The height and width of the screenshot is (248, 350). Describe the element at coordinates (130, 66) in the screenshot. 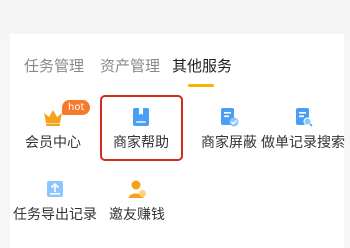

I see `tab-asset-management: 资产管理` at that location.